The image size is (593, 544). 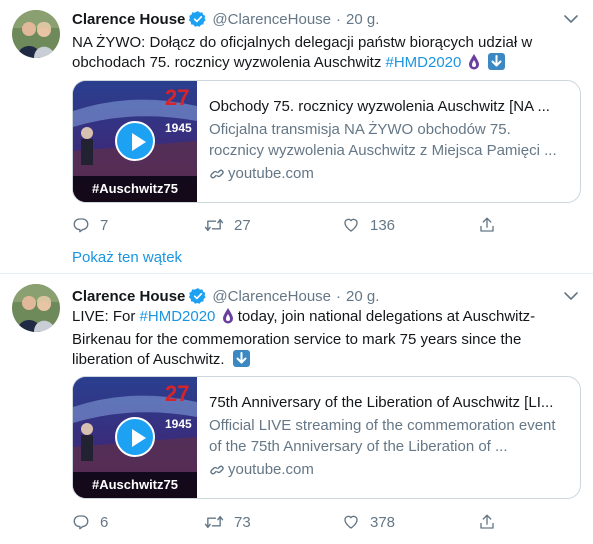 What do you see at coordinates (383, 522) in the screenshot?
I see `like-count: 378` at bounding box center [383, 522].